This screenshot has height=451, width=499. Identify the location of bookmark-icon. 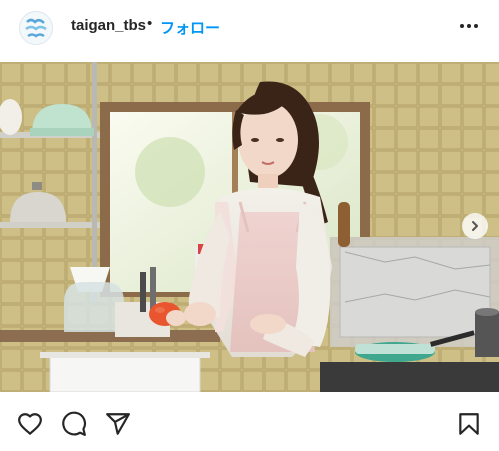
(469, 424).